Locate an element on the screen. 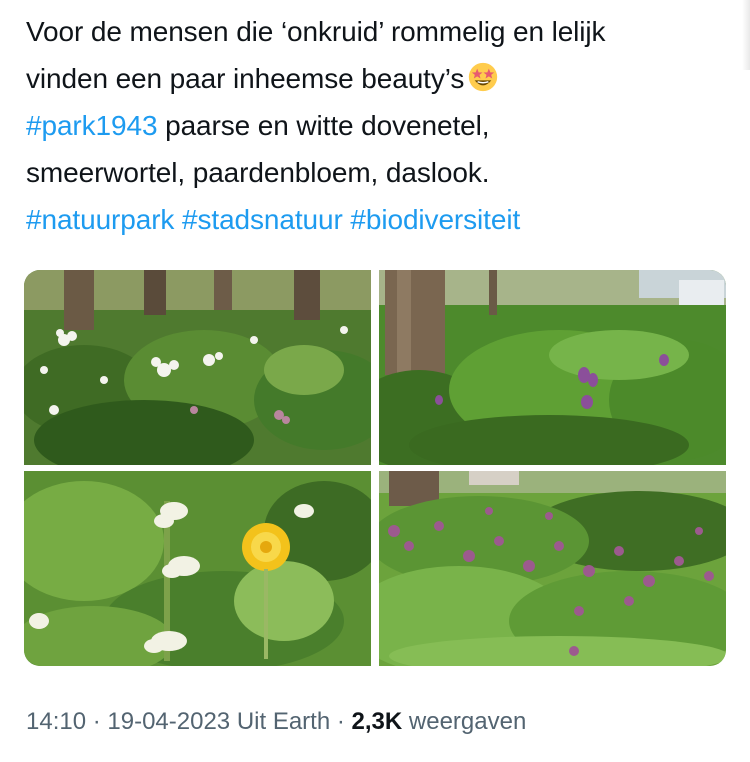 The height and width of the screenshot is (762, 750). hashtag-stadsnatuur-link: #stadsnatuur is located at coordinates (262, 219).